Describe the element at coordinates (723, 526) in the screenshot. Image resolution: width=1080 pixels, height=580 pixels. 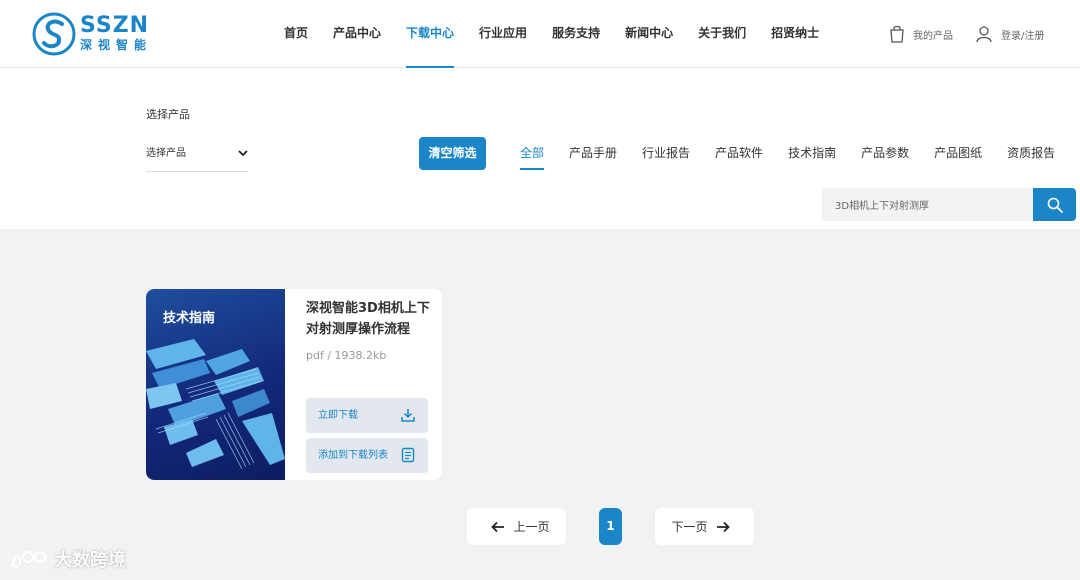
I see `arrow-right-icon` at that location.